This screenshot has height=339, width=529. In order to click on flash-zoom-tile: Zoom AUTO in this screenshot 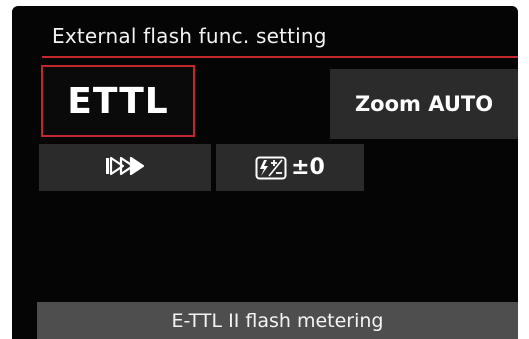, I will do `click(424, 104)`.